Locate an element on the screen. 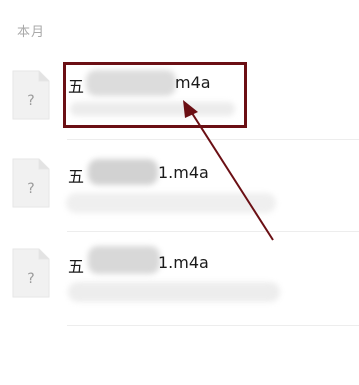 This screenshot has height=385, width=359. section-header-this-month: 本月 is located at coordinates (31, 32).